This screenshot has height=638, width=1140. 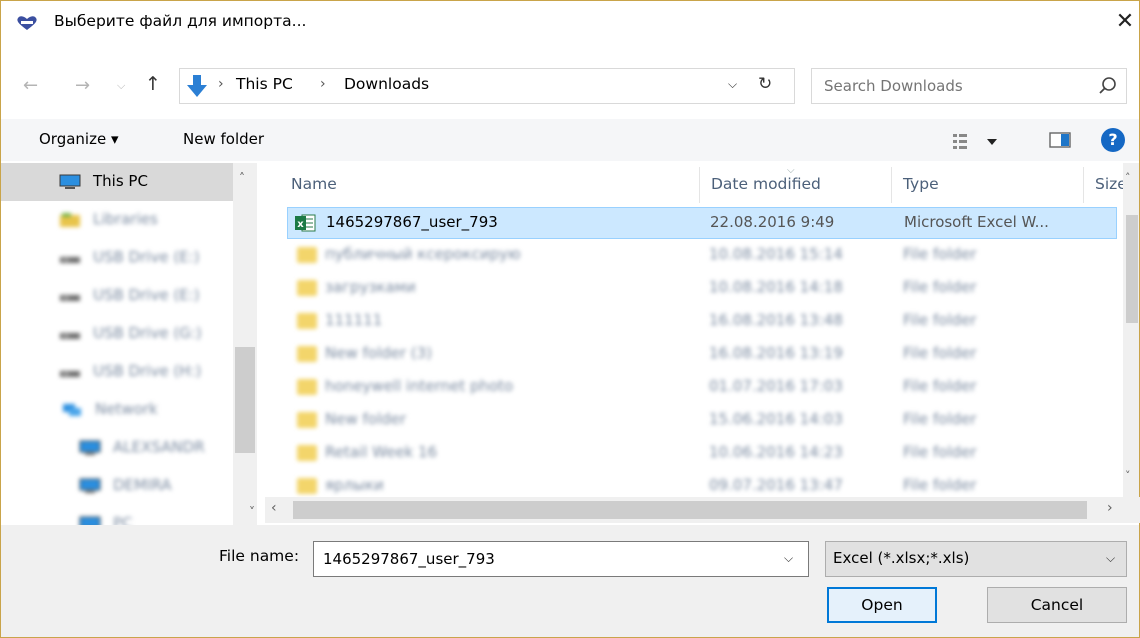 I want to click on column-header-date-modified: Date modified, so click(x=766, y=184).